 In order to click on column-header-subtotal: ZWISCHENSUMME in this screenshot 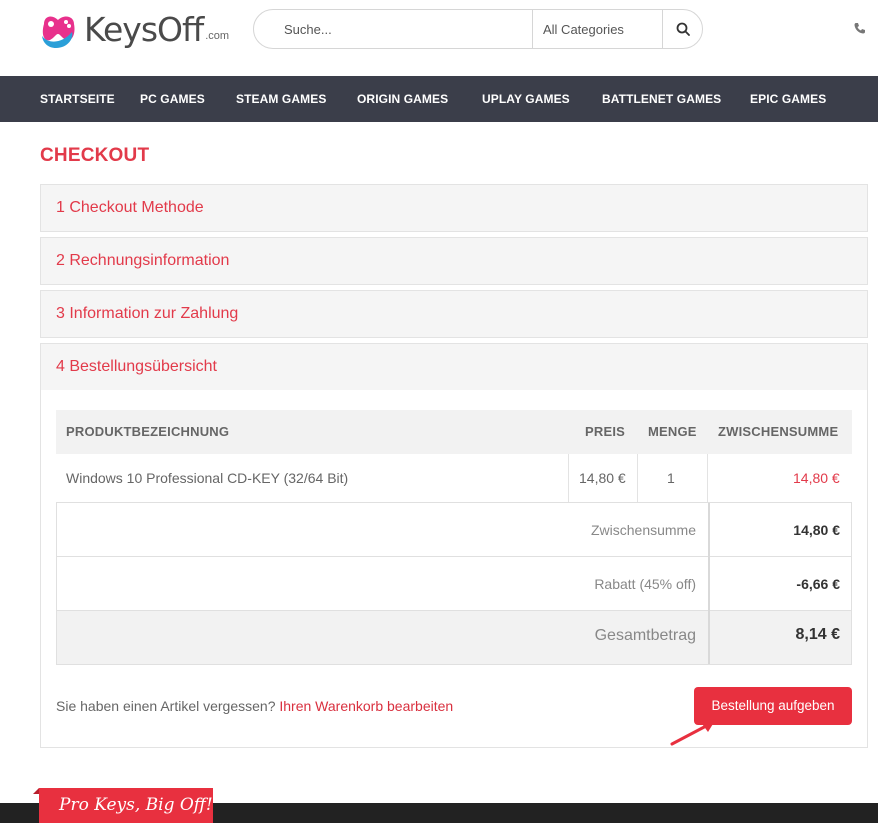, I will do `click(778, 431)`.